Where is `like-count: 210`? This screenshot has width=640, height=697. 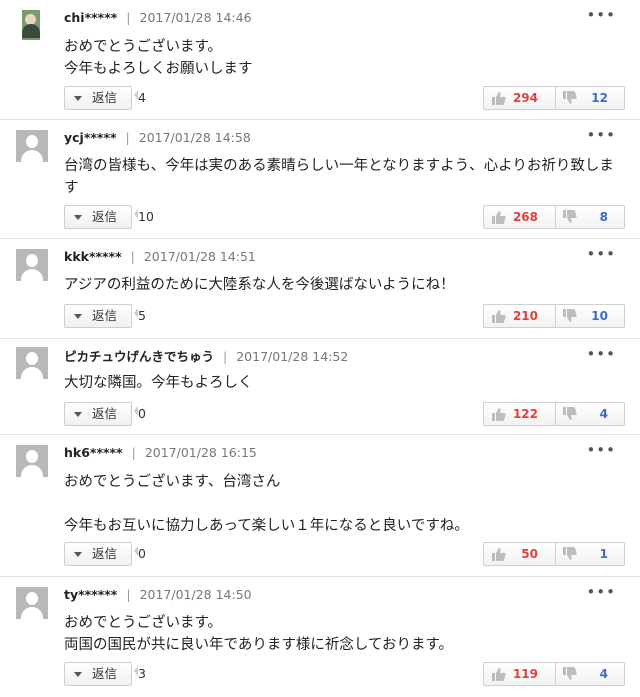
like-count: 210 is located at coordinates (525, 316).